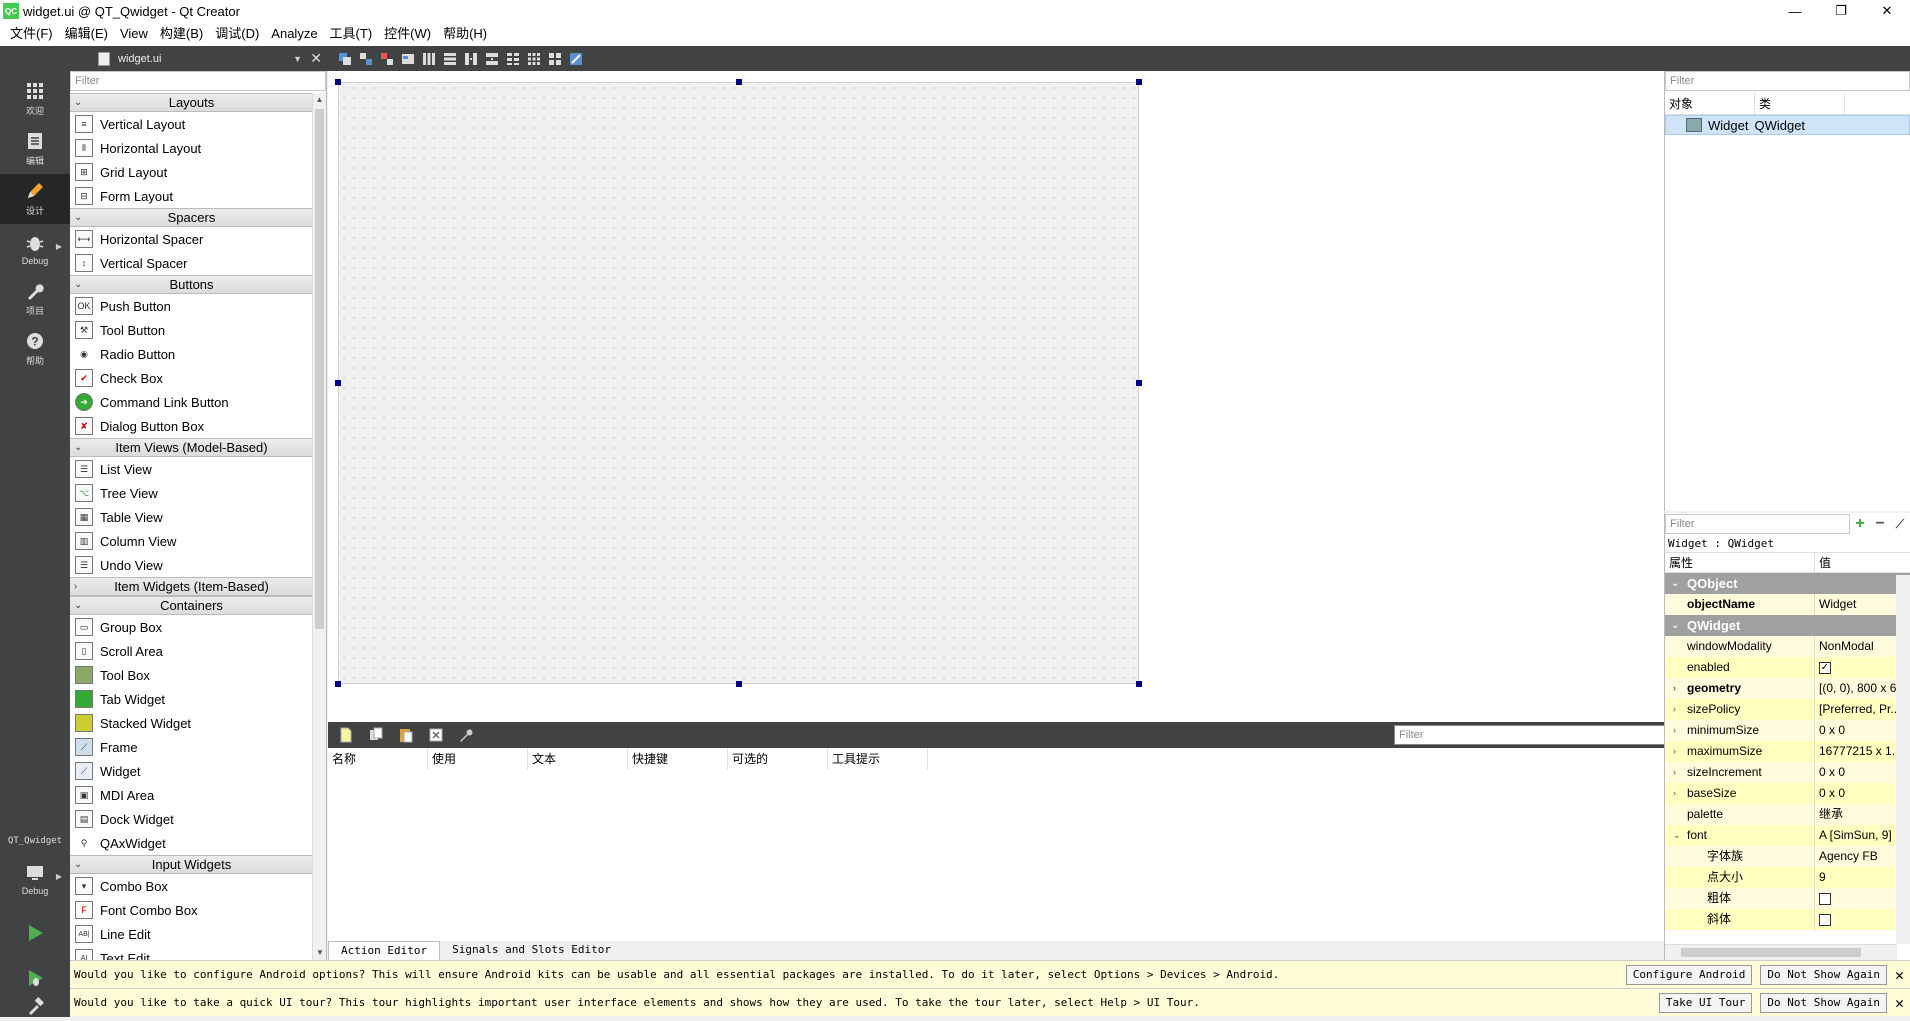  Describe the element at coordinates (35, 299) in the screenshot. I see `mode-projects: 项目` at that location.